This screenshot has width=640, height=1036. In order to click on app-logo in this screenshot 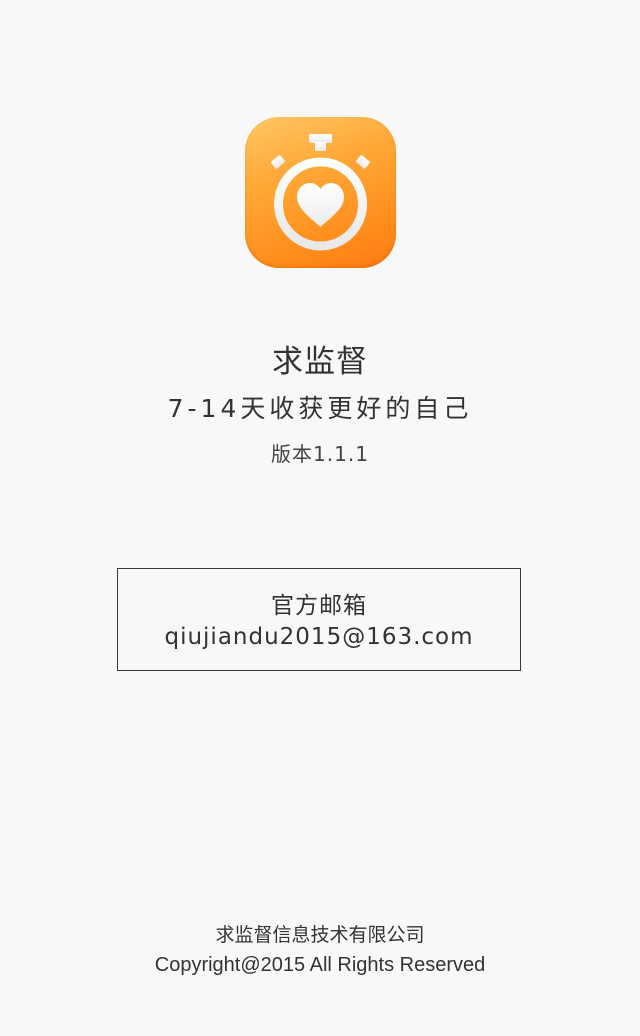, I will do `click(320, 192)`.